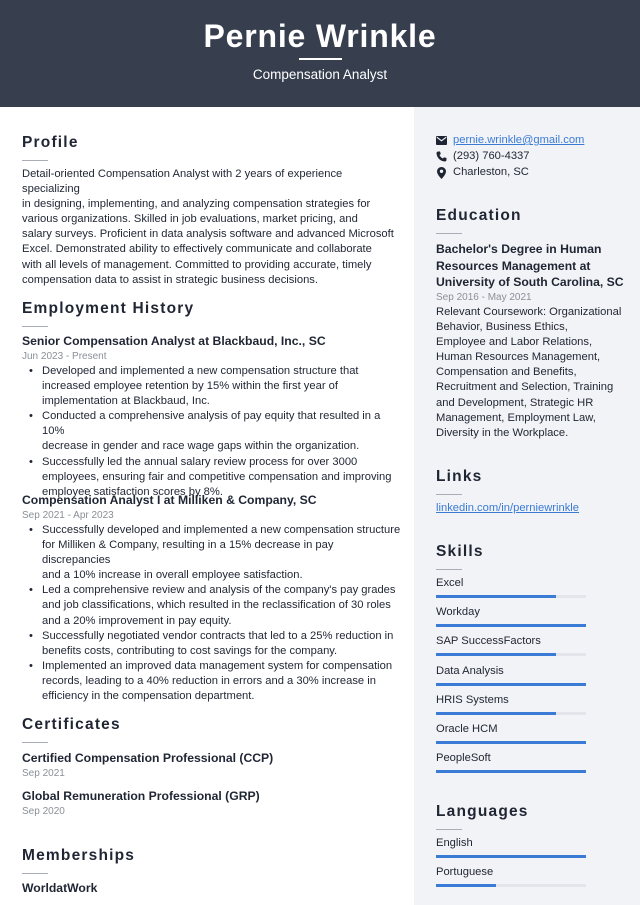  Describe the element at coordinates (463, 758) in the screenshot. I see `skill-name: PeopleSoft` at that location.